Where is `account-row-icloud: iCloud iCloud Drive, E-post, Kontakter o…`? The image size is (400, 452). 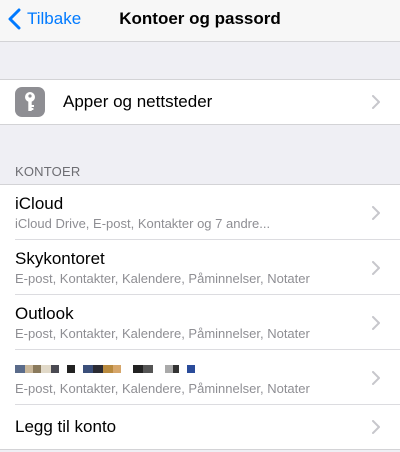 account-row-icloud: iCloud iCloud Drive, E-post, Kontakter o… is located at coordinates (200, 212).